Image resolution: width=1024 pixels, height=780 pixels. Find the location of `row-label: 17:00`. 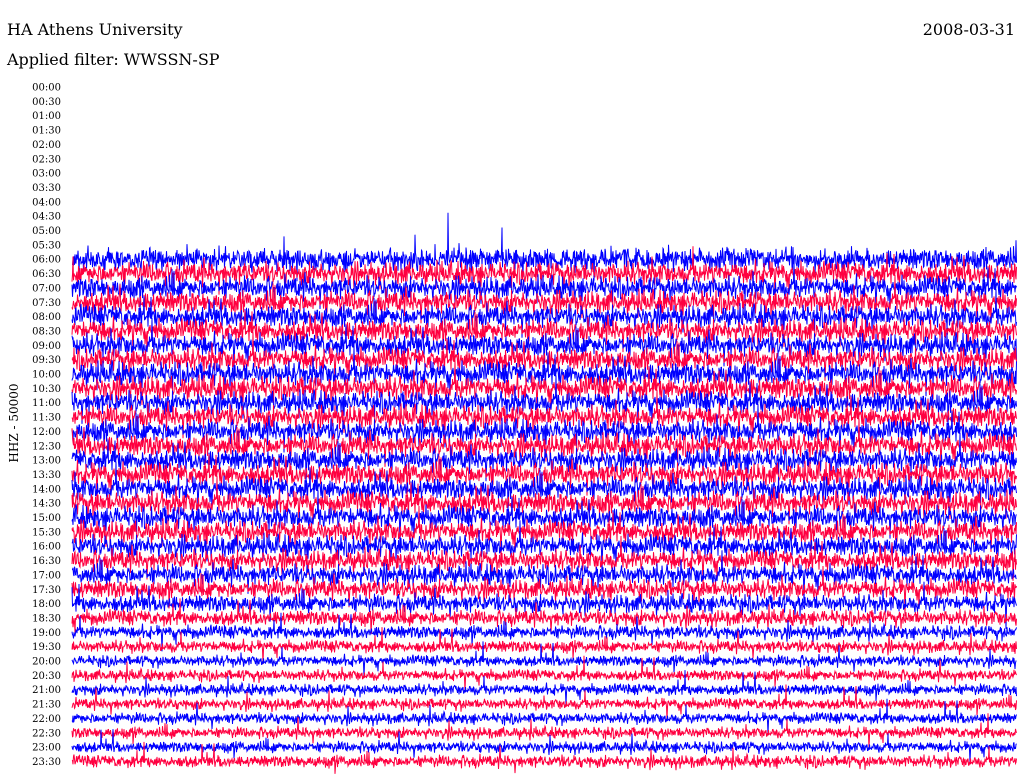

row-label: 17:00 is located at coordinates (46, 575).